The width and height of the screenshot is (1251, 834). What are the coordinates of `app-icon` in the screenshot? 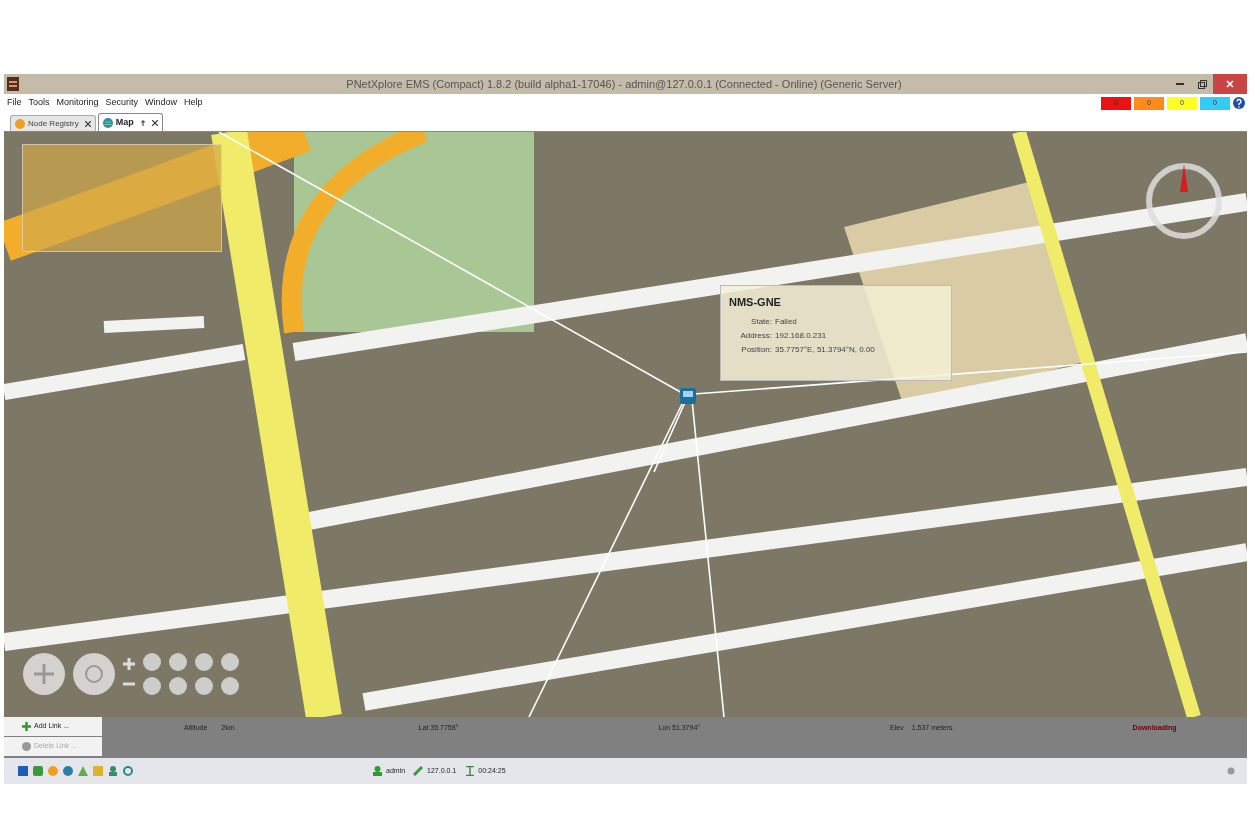 It's located at (13, 84).